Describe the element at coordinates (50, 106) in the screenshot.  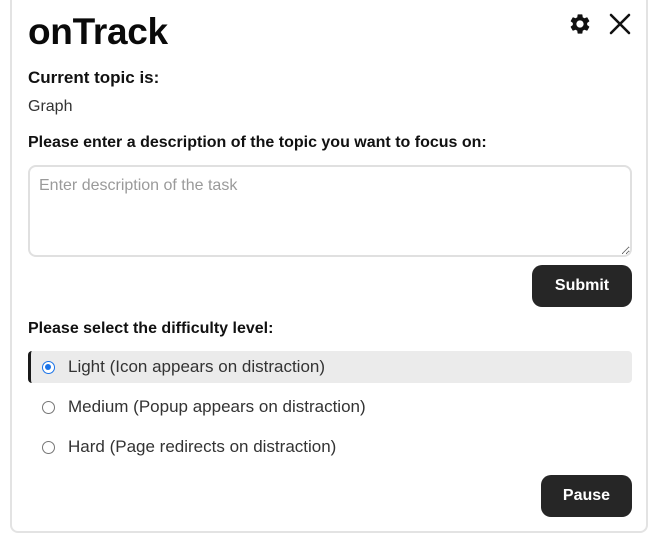
I see `current-topic-value: Graph` at that location.